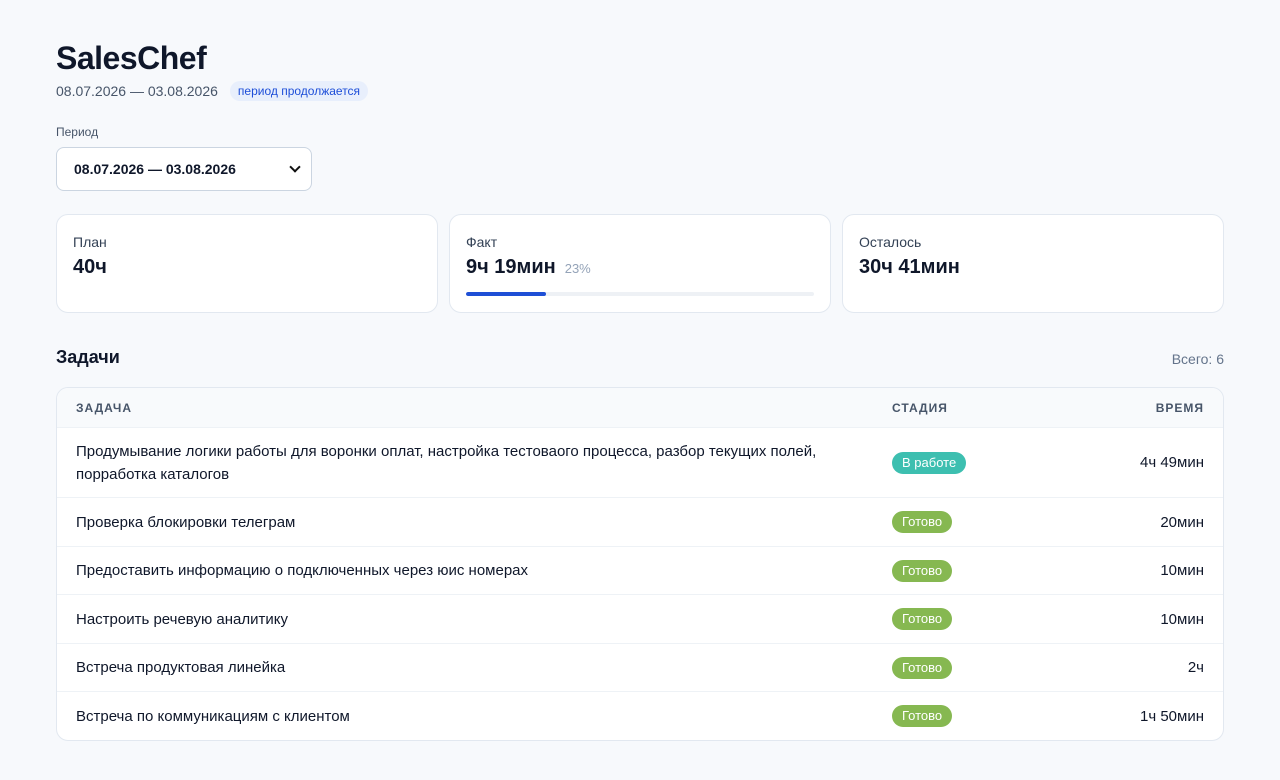 This screenshot has width=1280, height=780. I want to click on fact-label: Факт, so click(482, 242).